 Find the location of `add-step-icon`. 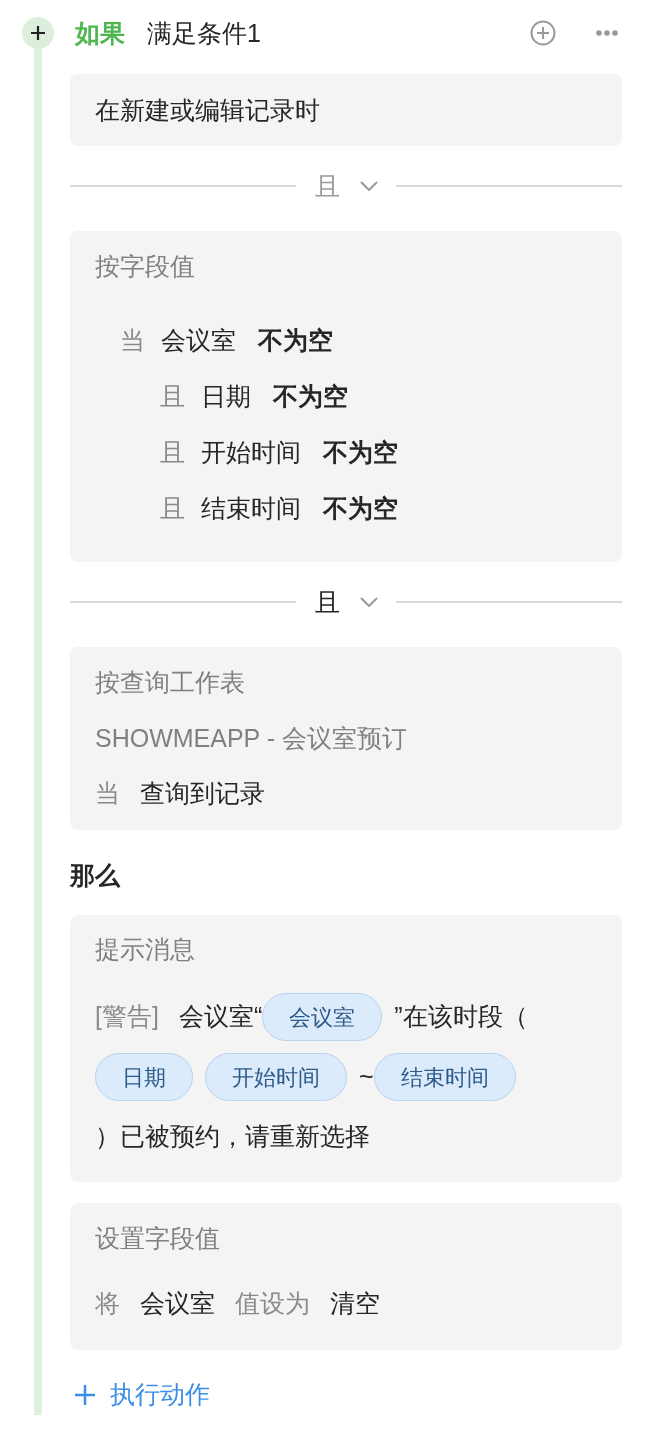

add-step-icon is located at coordinates (38, 33).